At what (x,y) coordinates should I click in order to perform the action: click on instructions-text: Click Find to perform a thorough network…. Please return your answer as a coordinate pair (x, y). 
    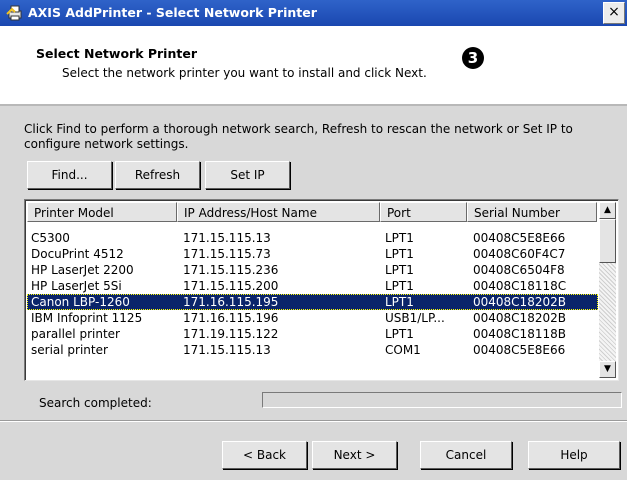
    Looking at the image, I should click on (298, 136).